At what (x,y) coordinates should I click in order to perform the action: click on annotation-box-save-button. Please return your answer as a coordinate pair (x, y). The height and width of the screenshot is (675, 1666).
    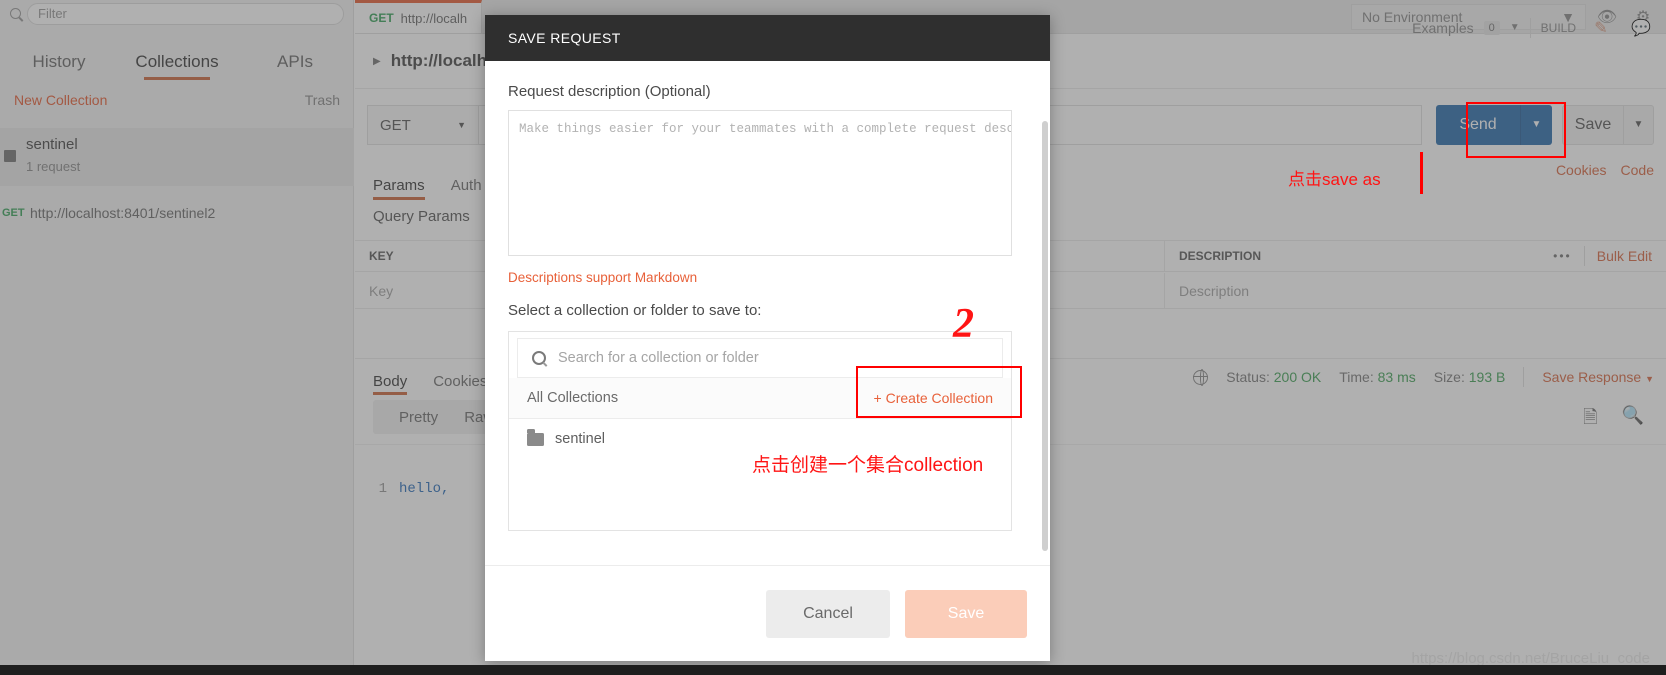
    Looking at the image, I should click on (1516, 130).